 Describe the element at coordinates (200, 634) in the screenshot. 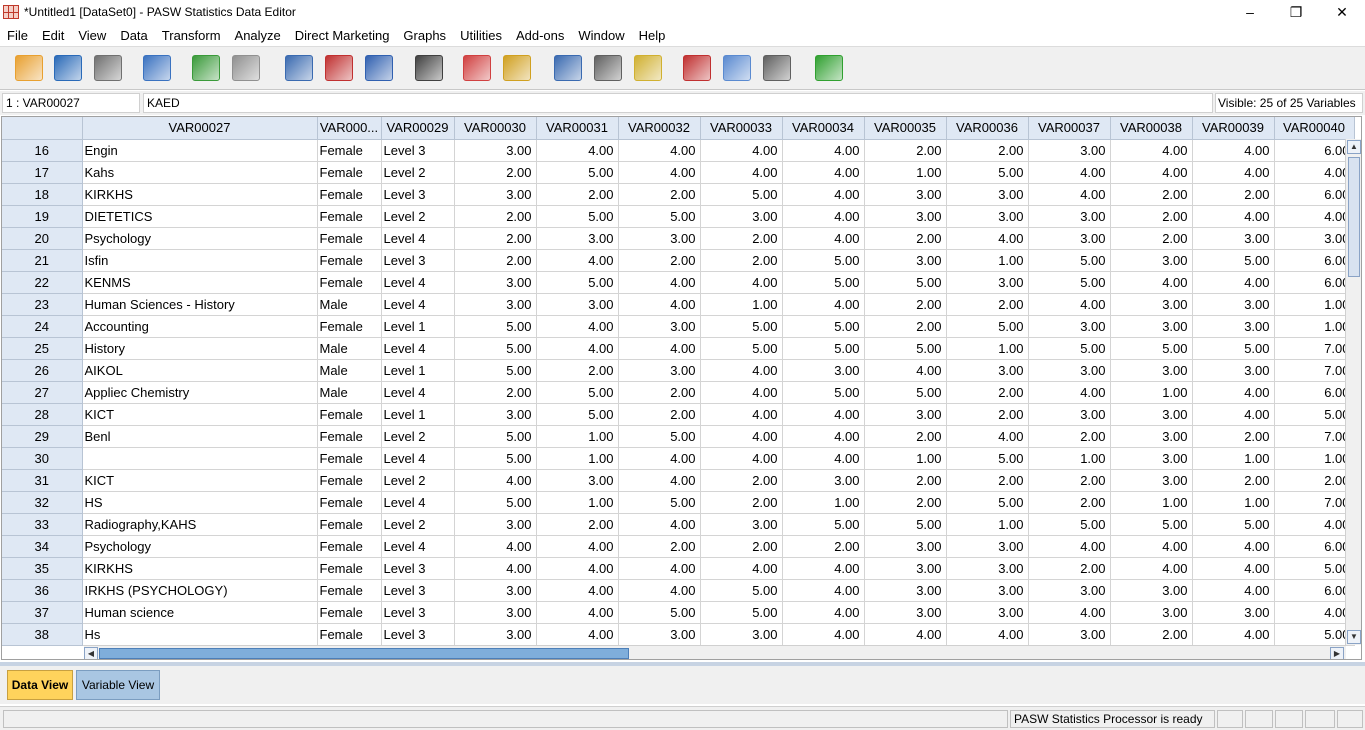

I see `data-cell: Hs` at that location.